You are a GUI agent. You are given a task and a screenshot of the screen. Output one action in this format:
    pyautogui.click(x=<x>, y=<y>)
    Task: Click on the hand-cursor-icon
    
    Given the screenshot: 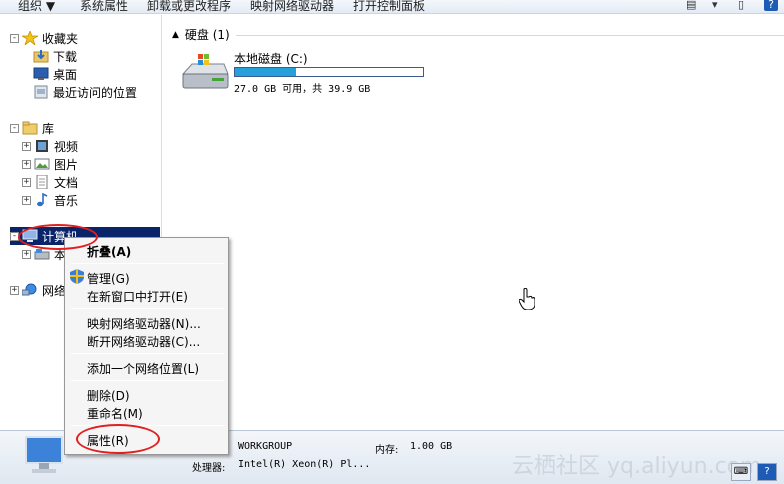 What is the action you would take?
    pyautogui.click(x=527, y=300)
    